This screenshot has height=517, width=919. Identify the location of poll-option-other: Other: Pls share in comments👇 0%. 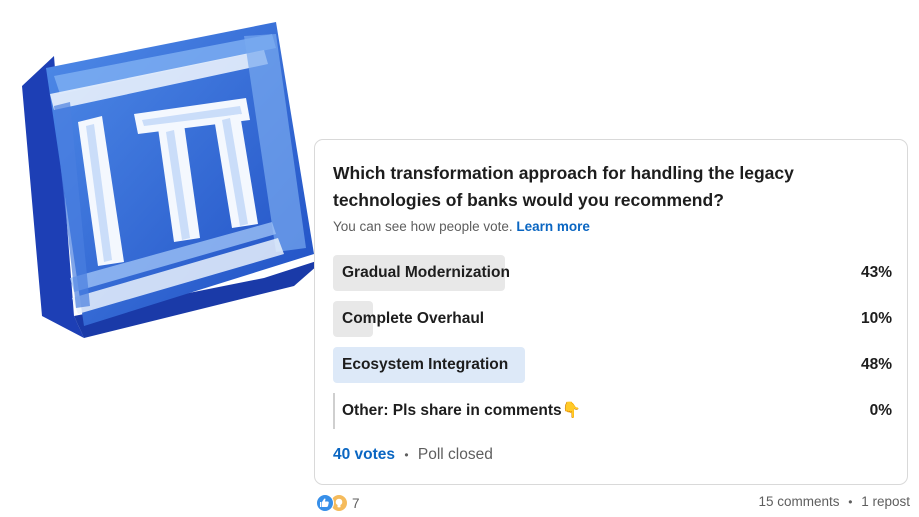
(612, 411).